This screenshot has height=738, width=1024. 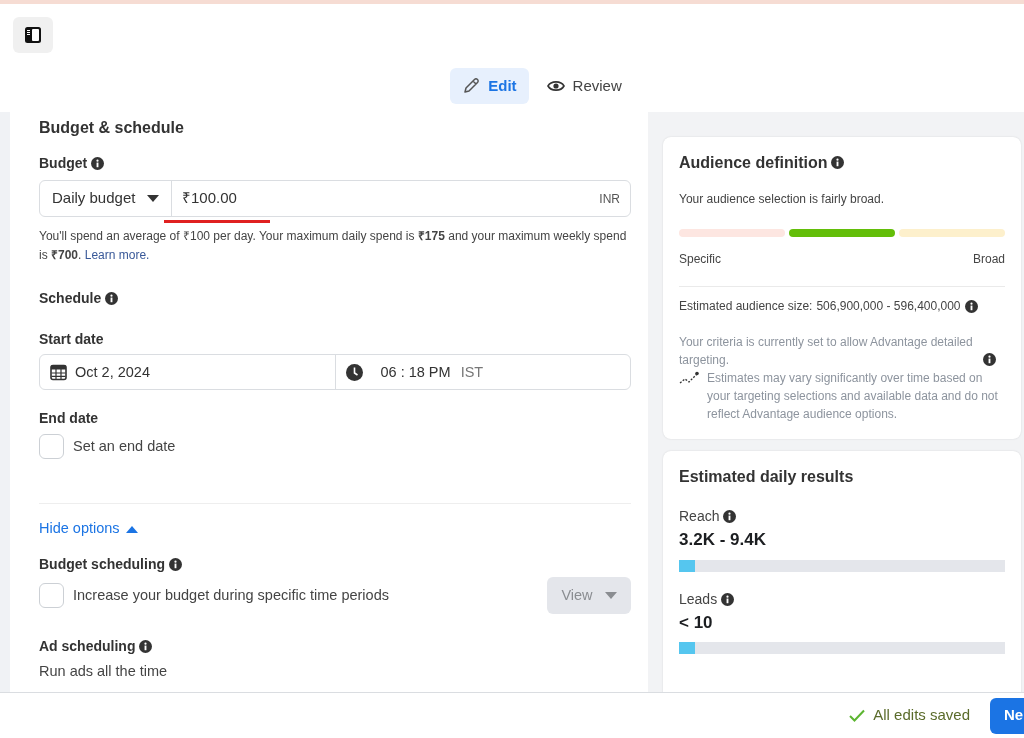 What do you see at coordinates (51, 447) in the screenshot?
I see `checkbox` at bounding box center [51, 447].